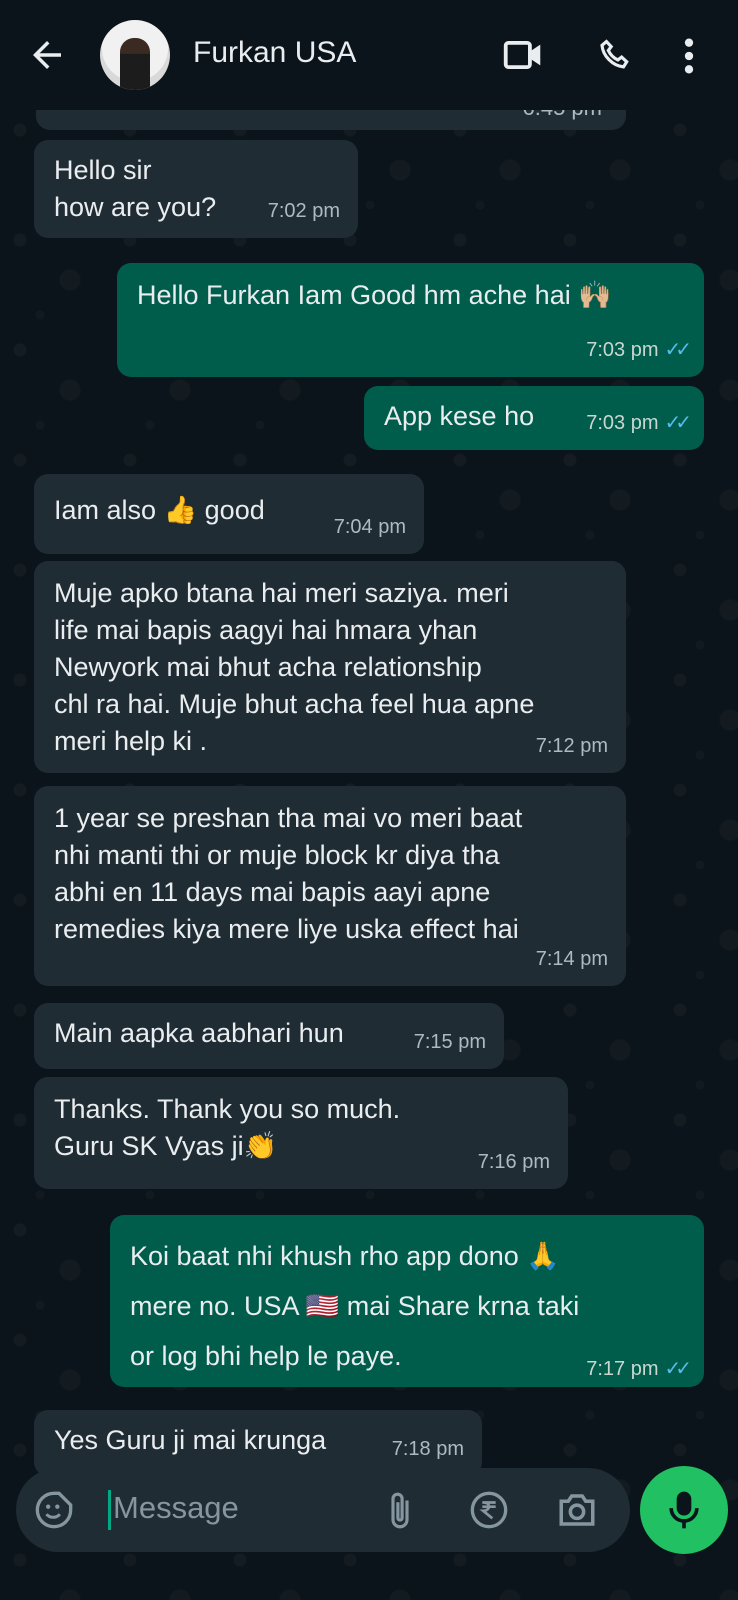 This screenshot has height=1600, width=738. What do you see at coordinates (196, 189) in the screenshot?
I see `message-bubble: Hello sir how are you? 7:02 pm` at bounding box center [196, 189].